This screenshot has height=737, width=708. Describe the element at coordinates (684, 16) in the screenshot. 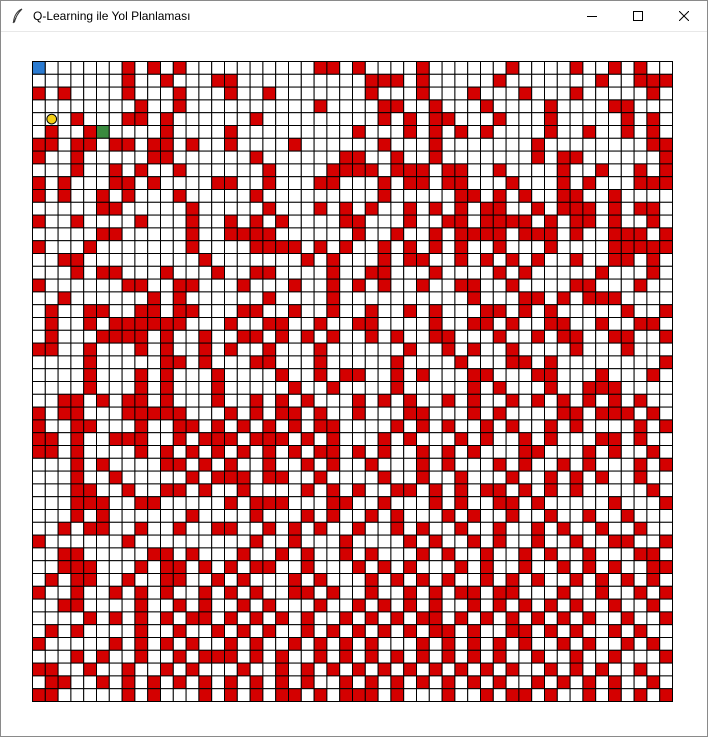

I see `close-button` at that location.